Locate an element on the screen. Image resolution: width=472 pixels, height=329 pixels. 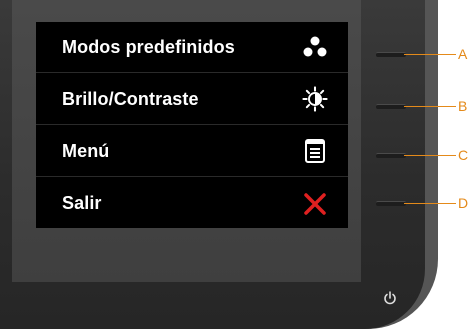
osd-item-preset-modes: Modos predefinidos is located at coordinates (192, 47).